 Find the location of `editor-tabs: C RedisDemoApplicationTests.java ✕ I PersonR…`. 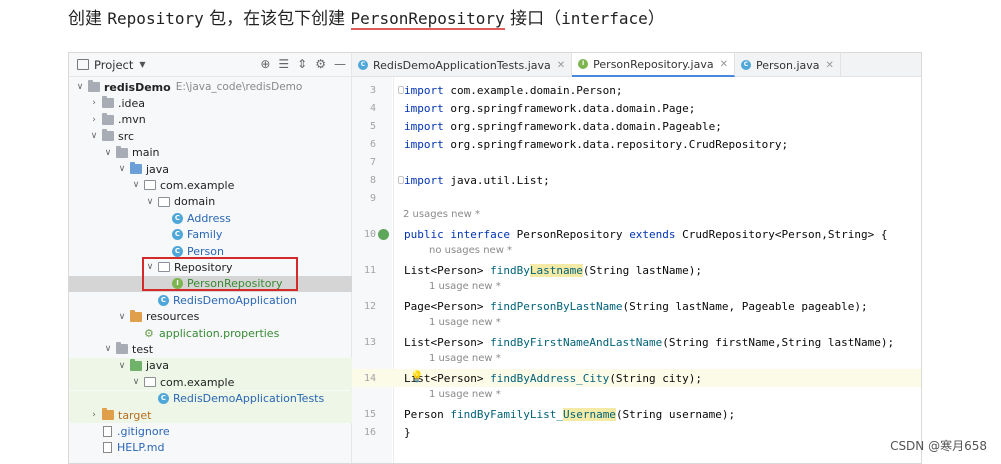

editor-tabs: C RedisDemoApplicationTests.java ✕ I PersonR… is located at coordinates (636, 65).